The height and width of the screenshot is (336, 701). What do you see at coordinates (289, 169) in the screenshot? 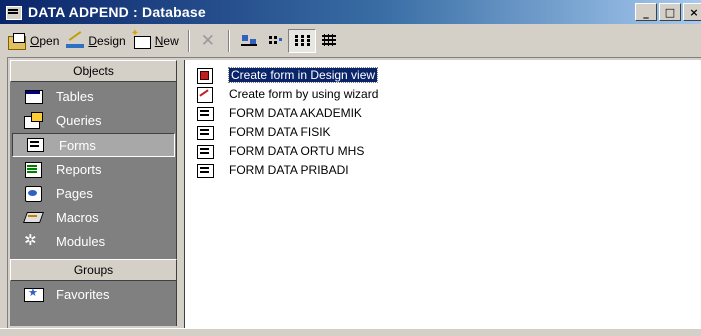
I see `list-item-label: FORM DATA PRIBADI` at bounding box center [289, 169].